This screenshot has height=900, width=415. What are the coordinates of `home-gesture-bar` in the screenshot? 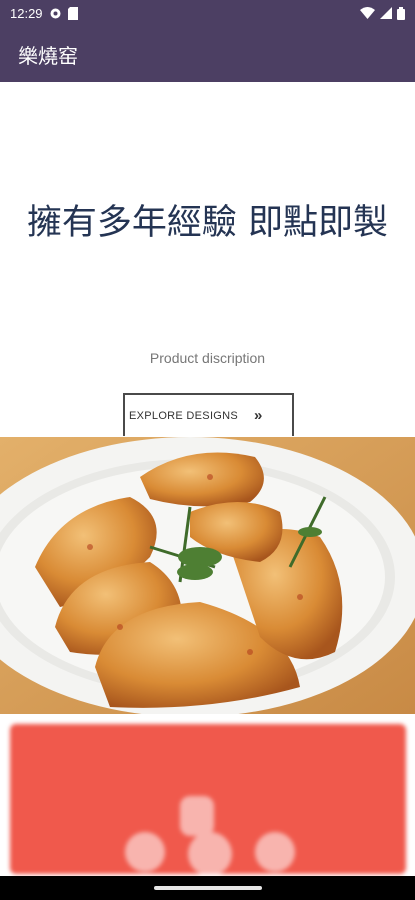 It's located at (207, 888).